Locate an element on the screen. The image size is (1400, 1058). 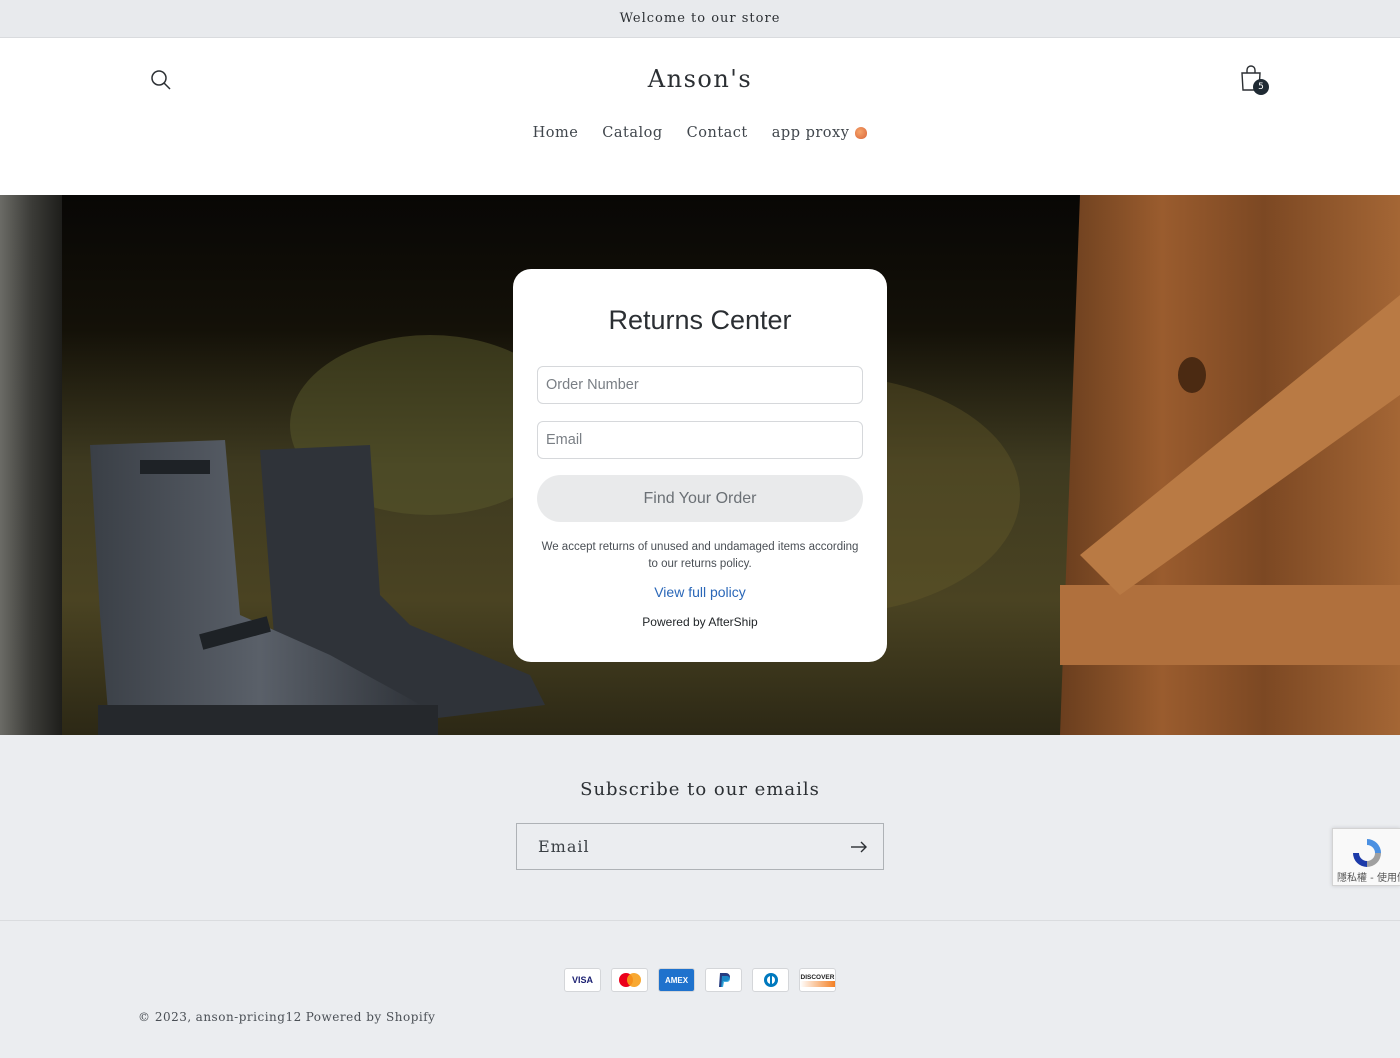
diners-icon is located at coordinates (770, 980).